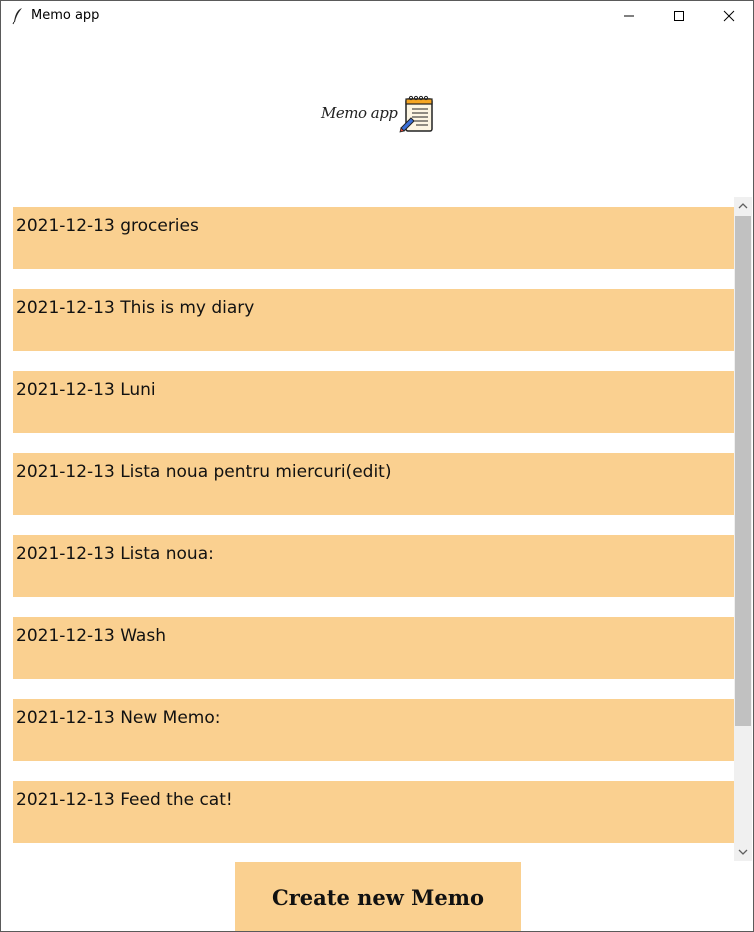 The image size is (754, 932). I want to click on memo-label: 2021-12-13 Wash, so click(91, 636).